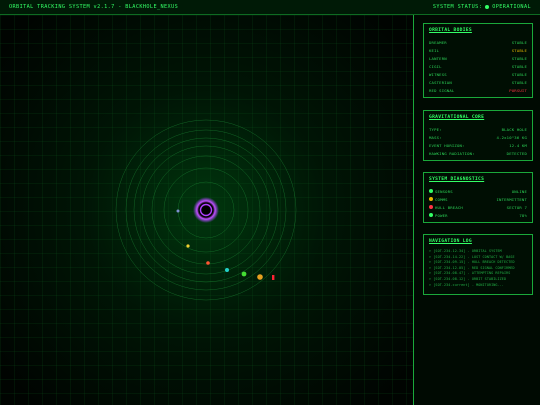 This screenshot has width=540, height=405. What do you see at coordinates (244, 274) in the screenshot?
I see `body-witness` at bounding box center [244, 274].